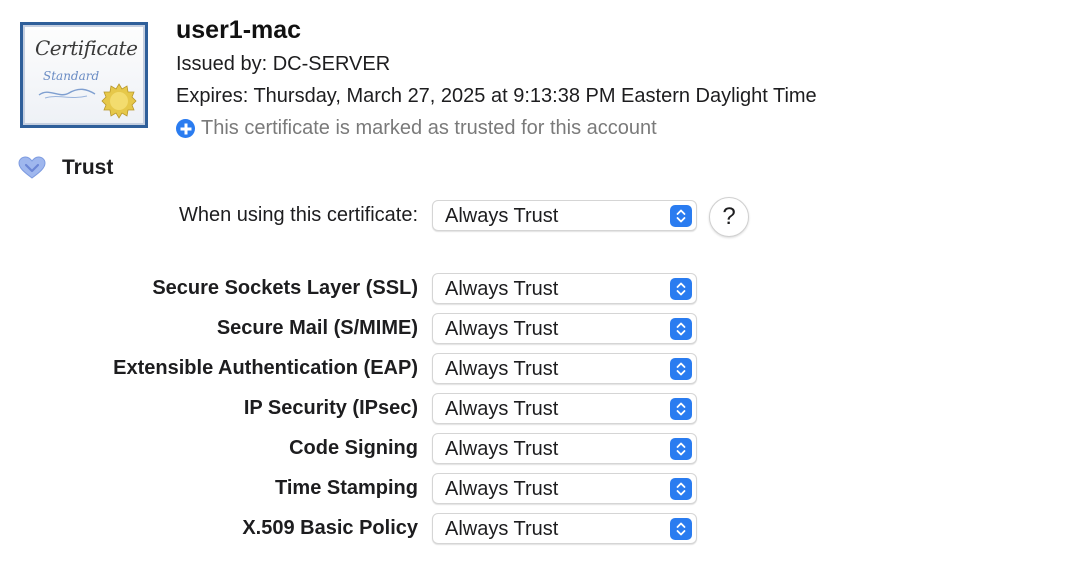 Image resolution: width=1066 pixels, height=568 pixels. Describe the element at coordinates (564, 288) in the screenshot. I see `policy-popup-ssl: Always Trust` at that location.